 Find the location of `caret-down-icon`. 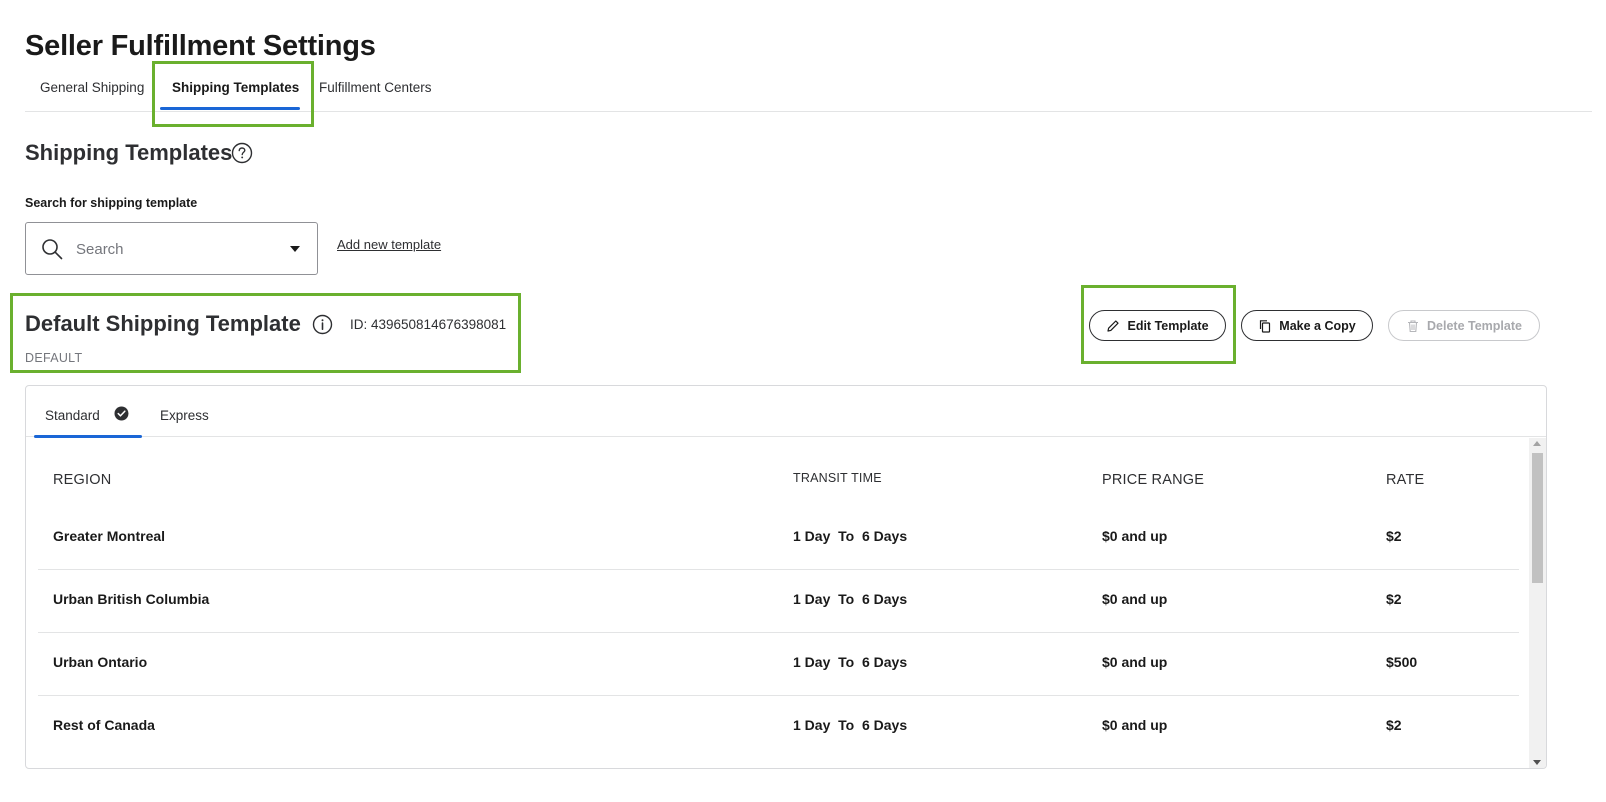

caret-down-icon is located at coordinates (295, 249).